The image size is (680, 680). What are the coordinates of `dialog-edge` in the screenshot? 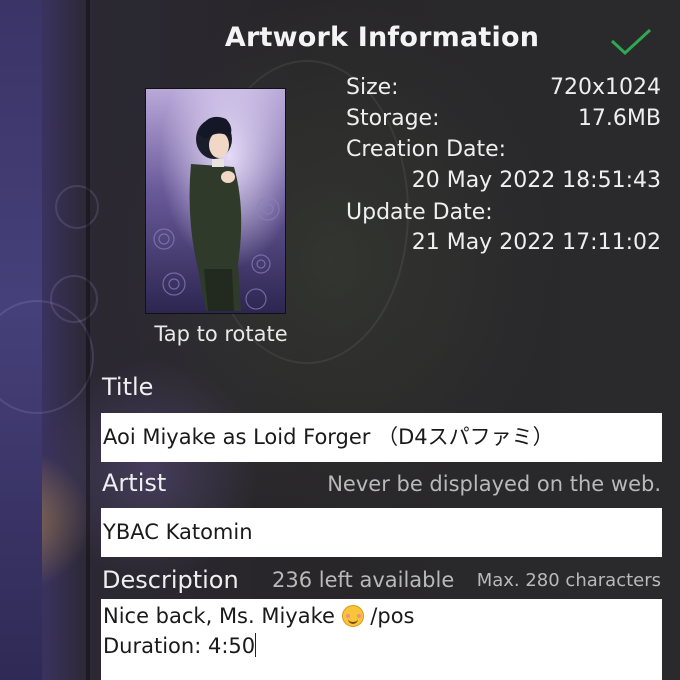 It's located at (88, 340).